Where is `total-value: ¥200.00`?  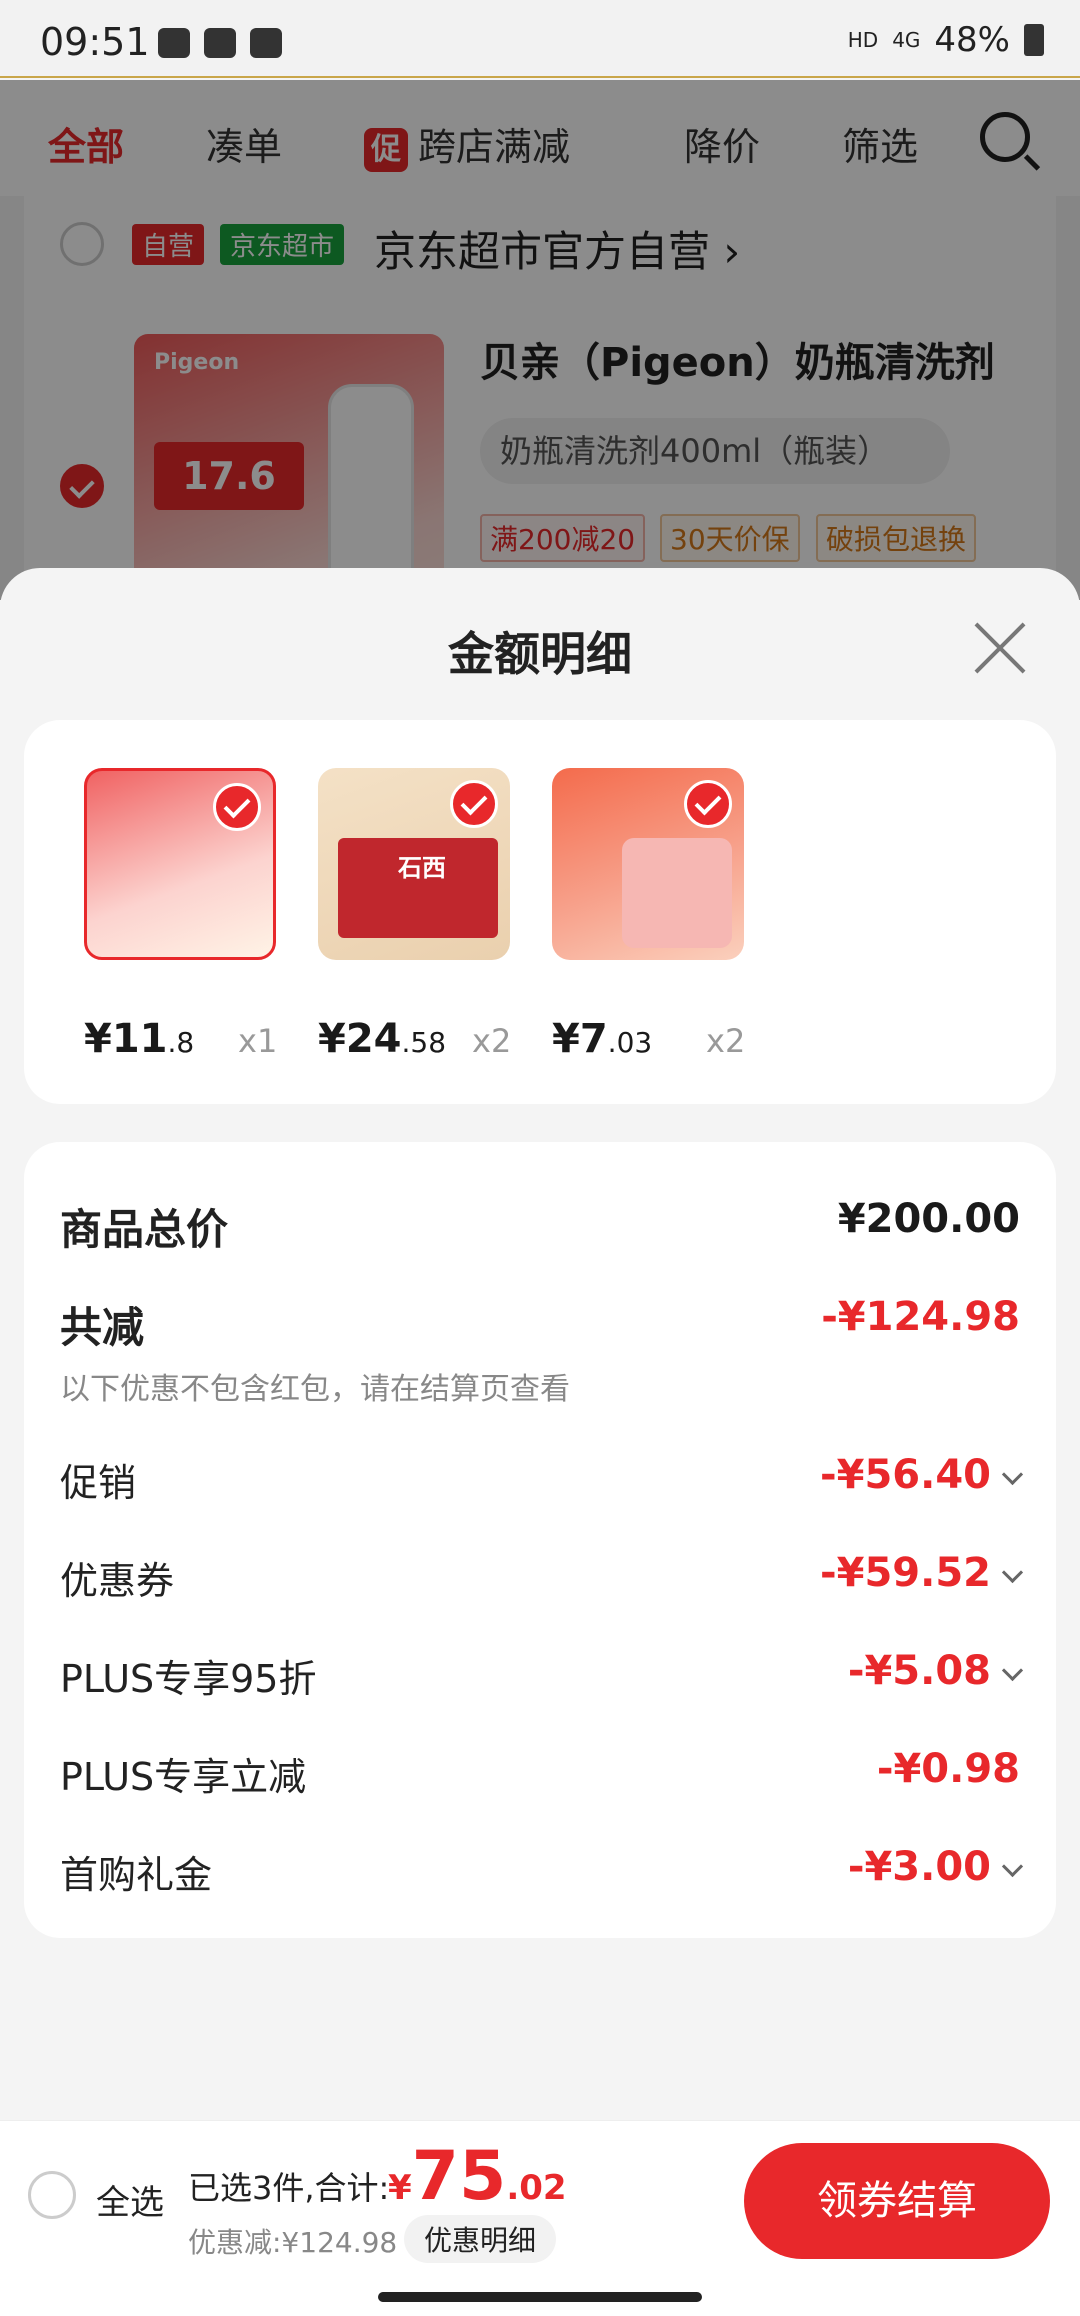
total-value: ¥200.00 is located at coordinates (928, 1219).